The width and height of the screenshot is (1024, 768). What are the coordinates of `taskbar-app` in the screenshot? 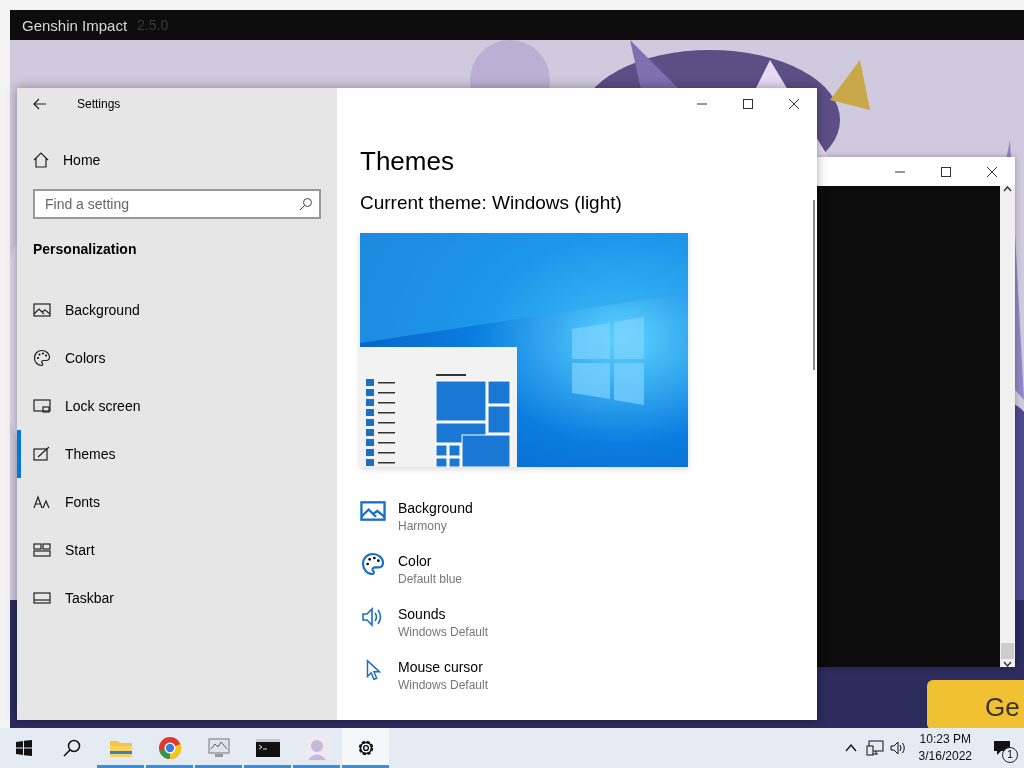 It's located at (365, 748).